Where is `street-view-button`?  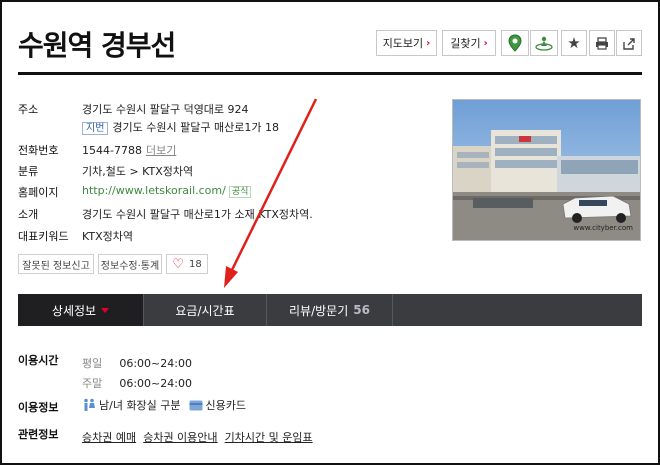
street-view-button is located at coordinates (544, 43).